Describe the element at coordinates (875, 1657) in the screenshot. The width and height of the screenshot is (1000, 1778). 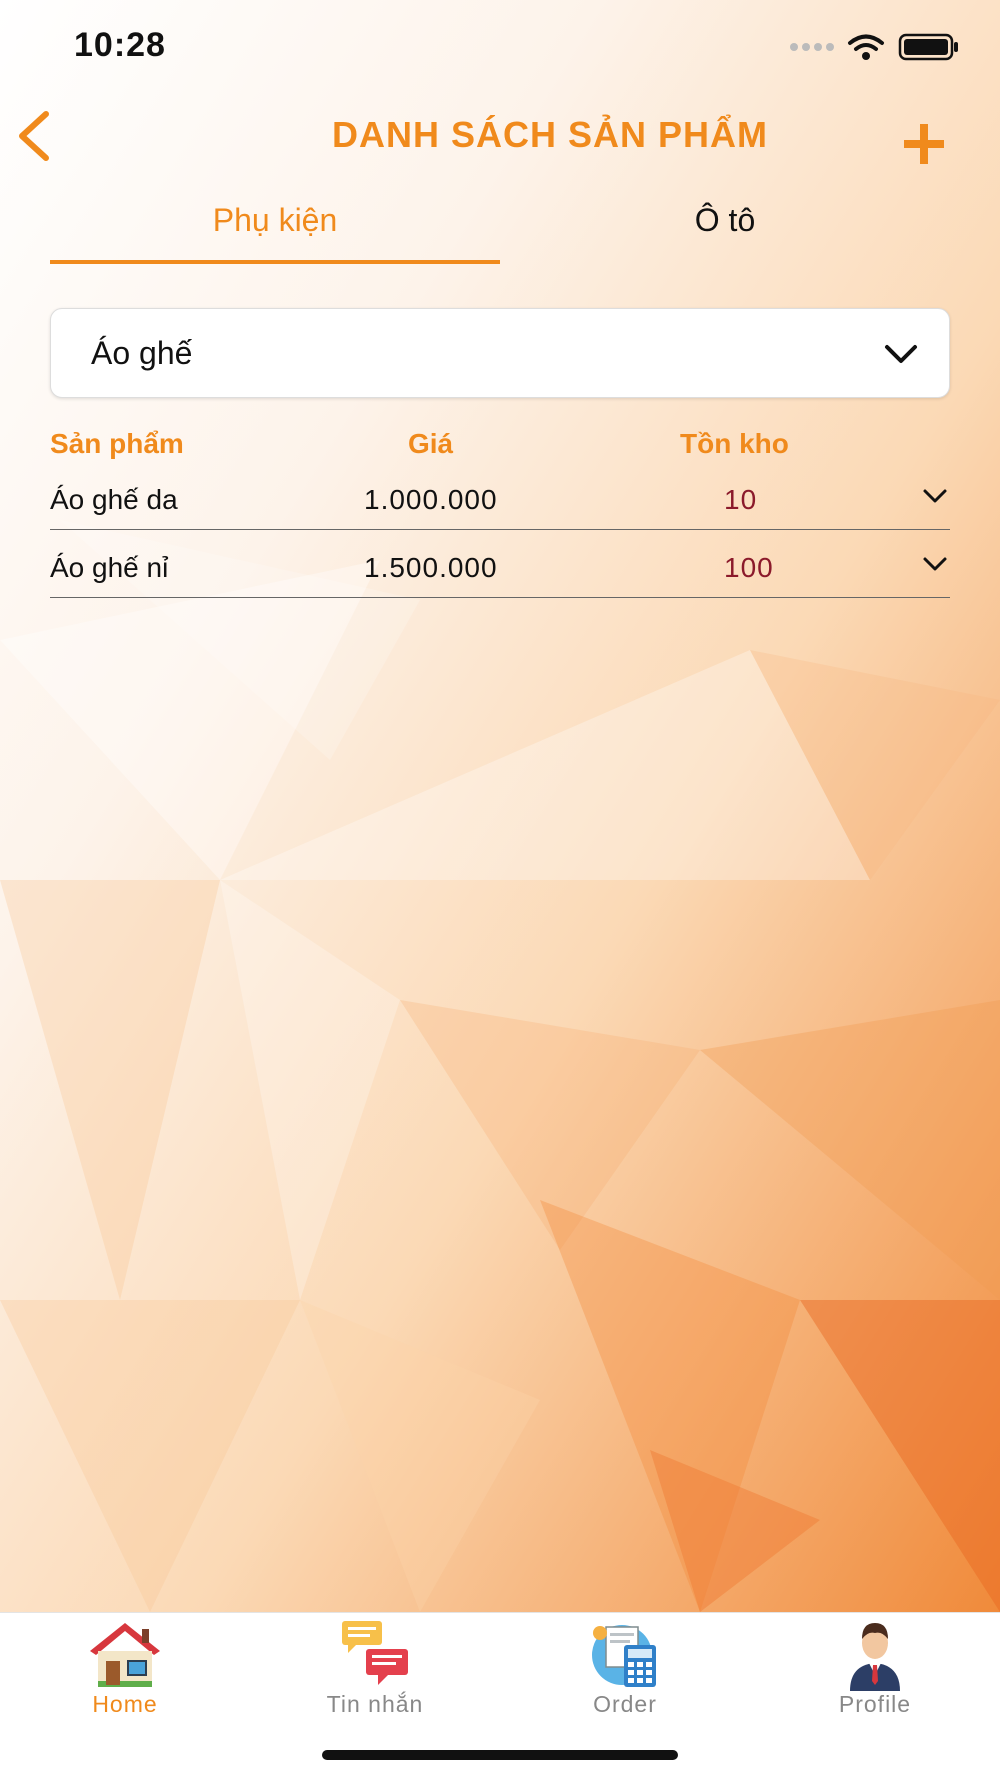
I see `businessman-icon` at that location.